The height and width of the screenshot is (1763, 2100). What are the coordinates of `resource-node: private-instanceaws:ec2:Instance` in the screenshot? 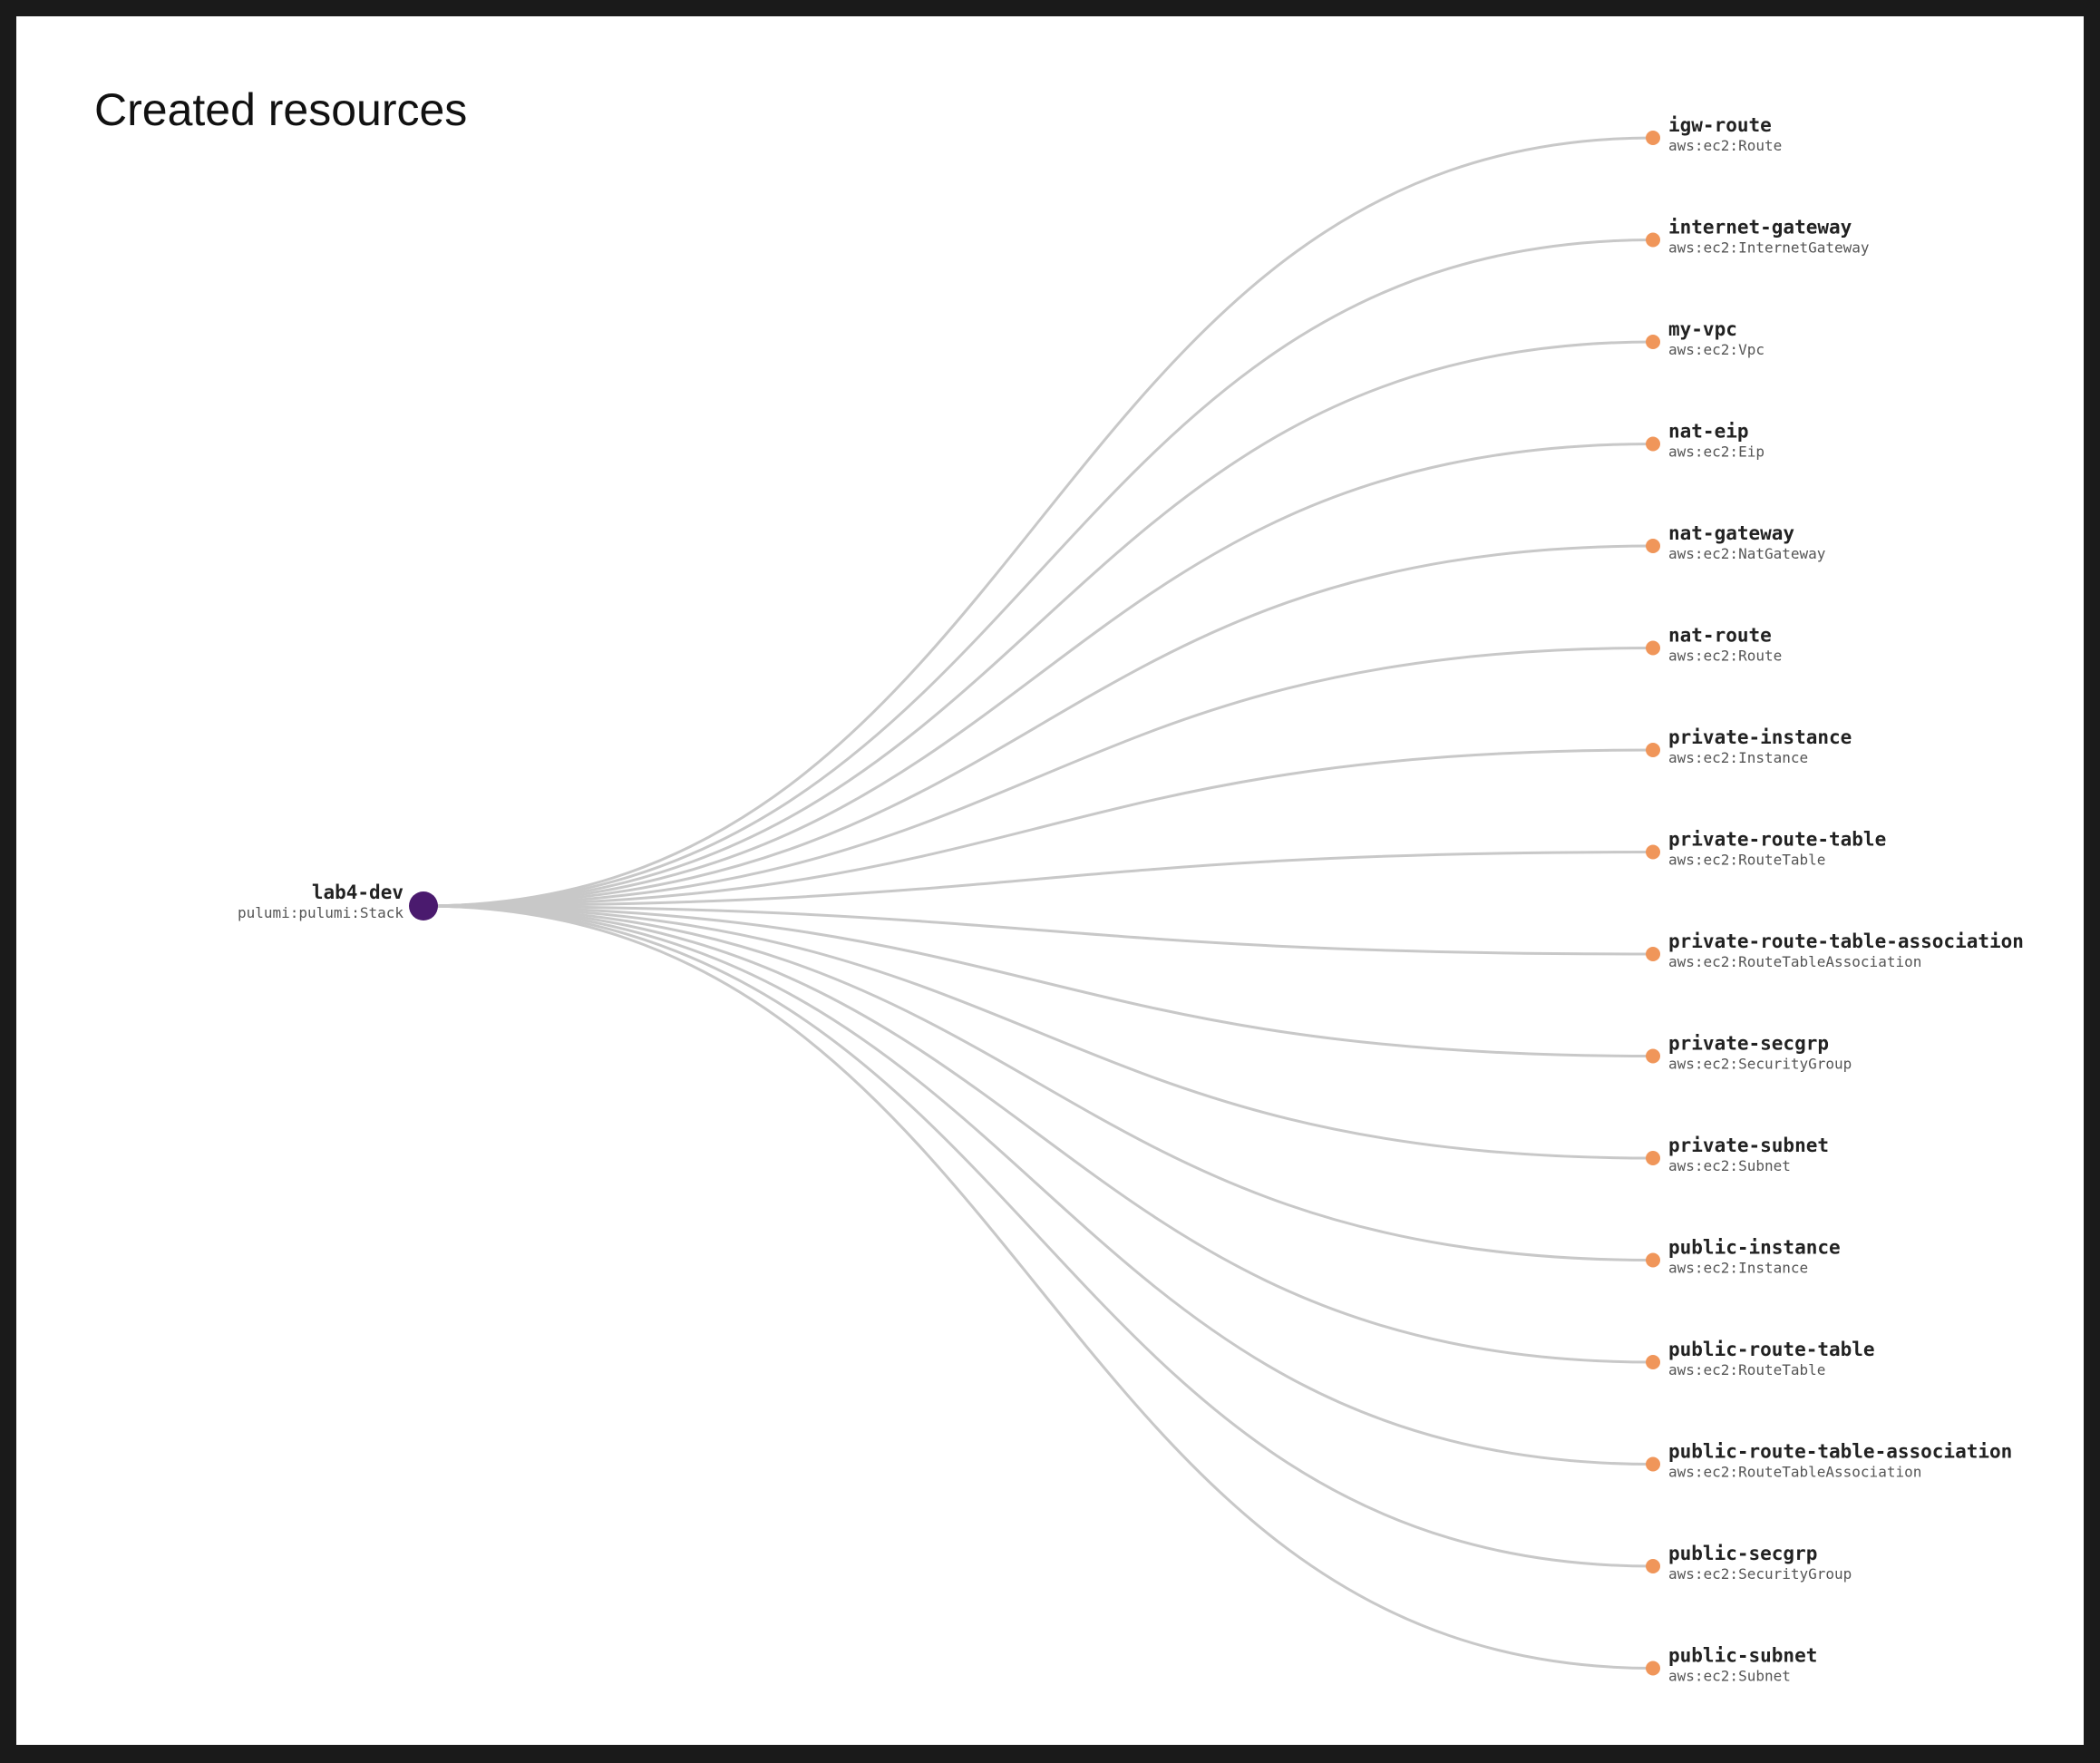 It's located at (1749, 746).